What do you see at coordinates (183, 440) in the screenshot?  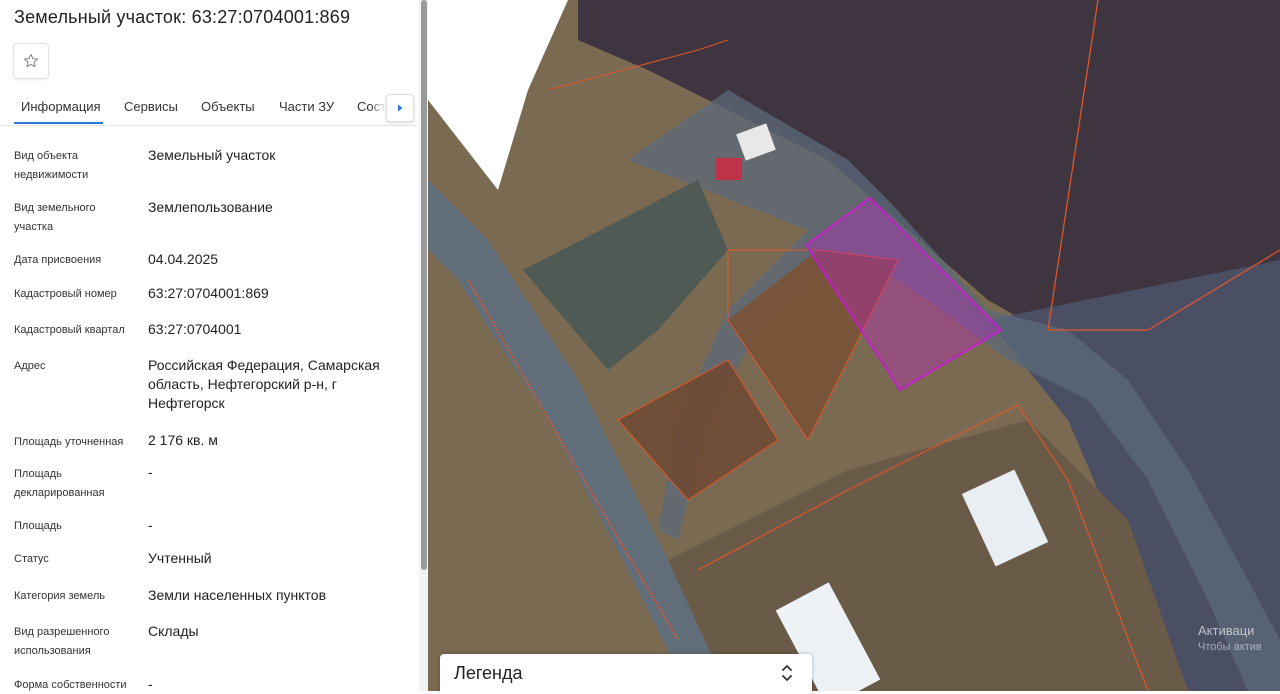 I see `field-value-area-refined: 2 176 кв. м` at bounding box center [183, 440].